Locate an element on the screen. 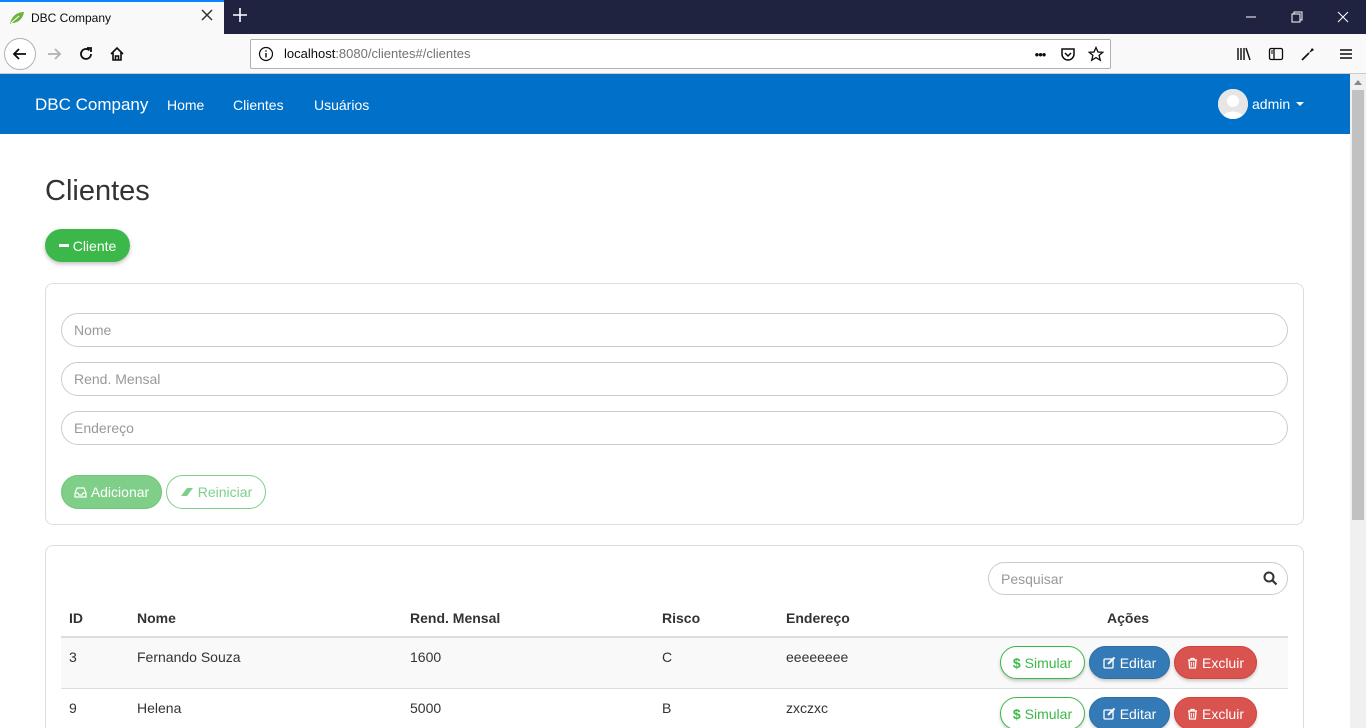  cell-id: 3 is located at coordinates (73, 657).